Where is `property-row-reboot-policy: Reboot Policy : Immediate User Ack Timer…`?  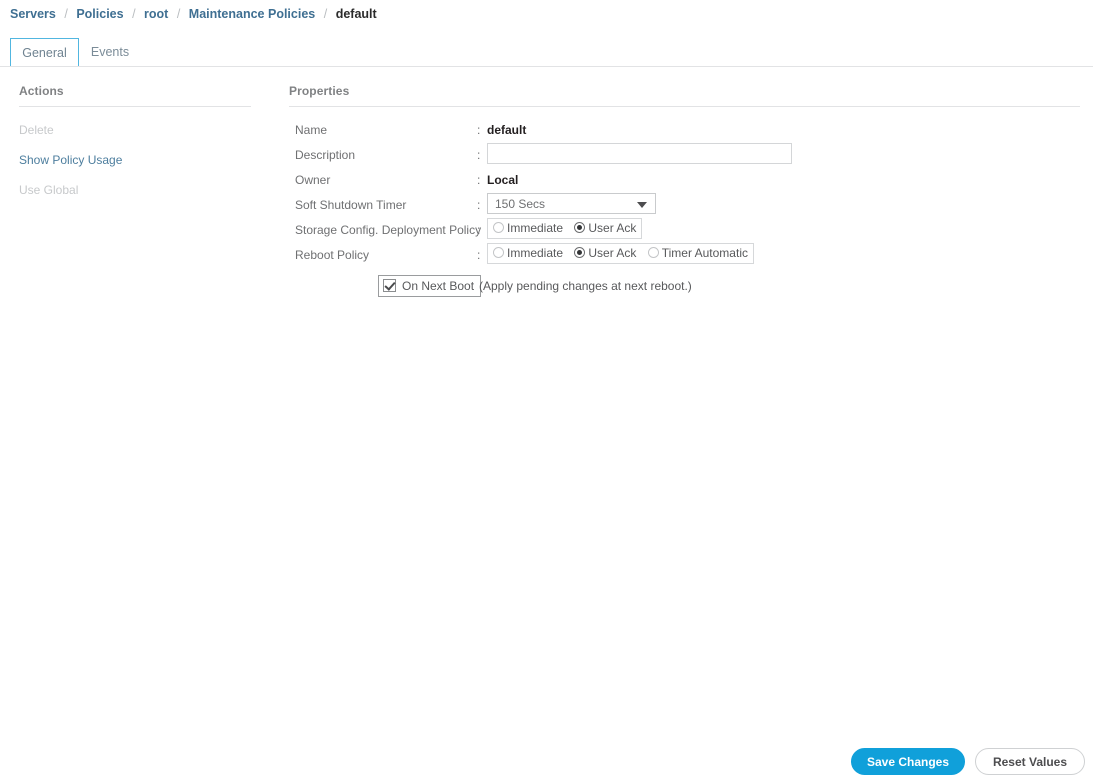
property-row-reboot-policy: Reboot Policy : Immediate User Ack Timer… is located at coordinates (684, 256).